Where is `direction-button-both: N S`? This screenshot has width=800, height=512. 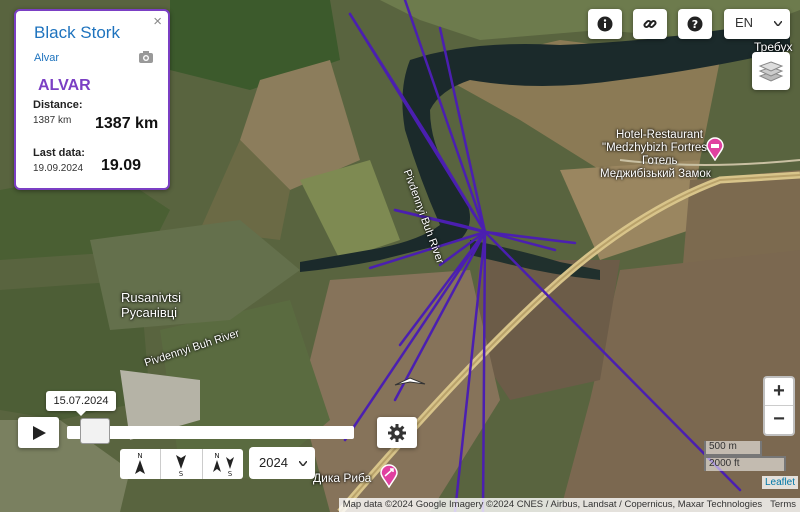 direction-button-both: N S is located at coordinates (223, 464).